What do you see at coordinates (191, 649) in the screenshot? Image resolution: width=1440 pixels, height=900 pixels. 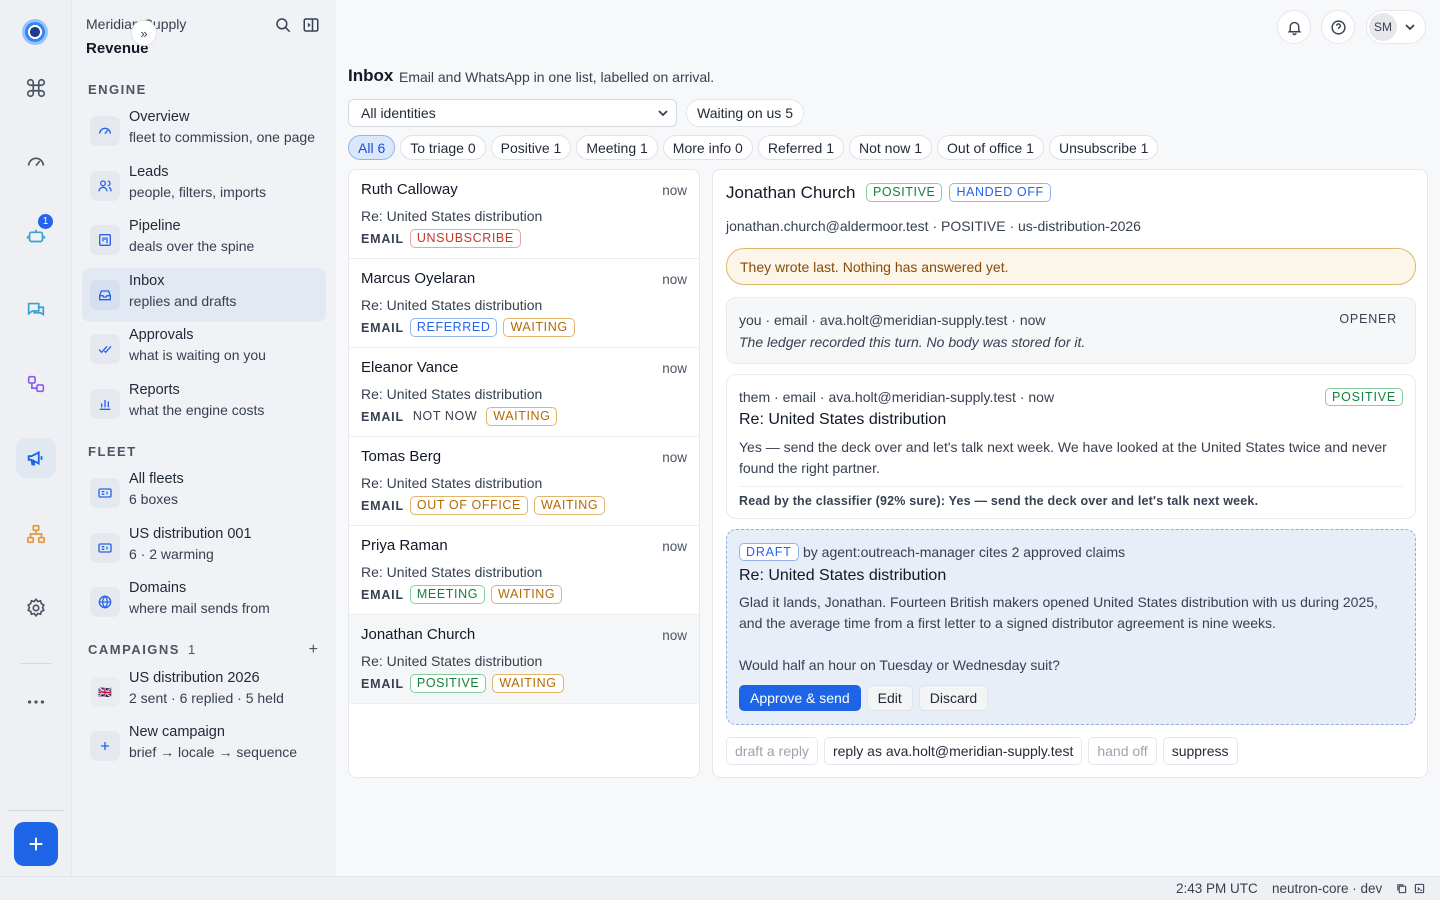 I see `campaigns-count: 1` at bounding box center [191, 649].